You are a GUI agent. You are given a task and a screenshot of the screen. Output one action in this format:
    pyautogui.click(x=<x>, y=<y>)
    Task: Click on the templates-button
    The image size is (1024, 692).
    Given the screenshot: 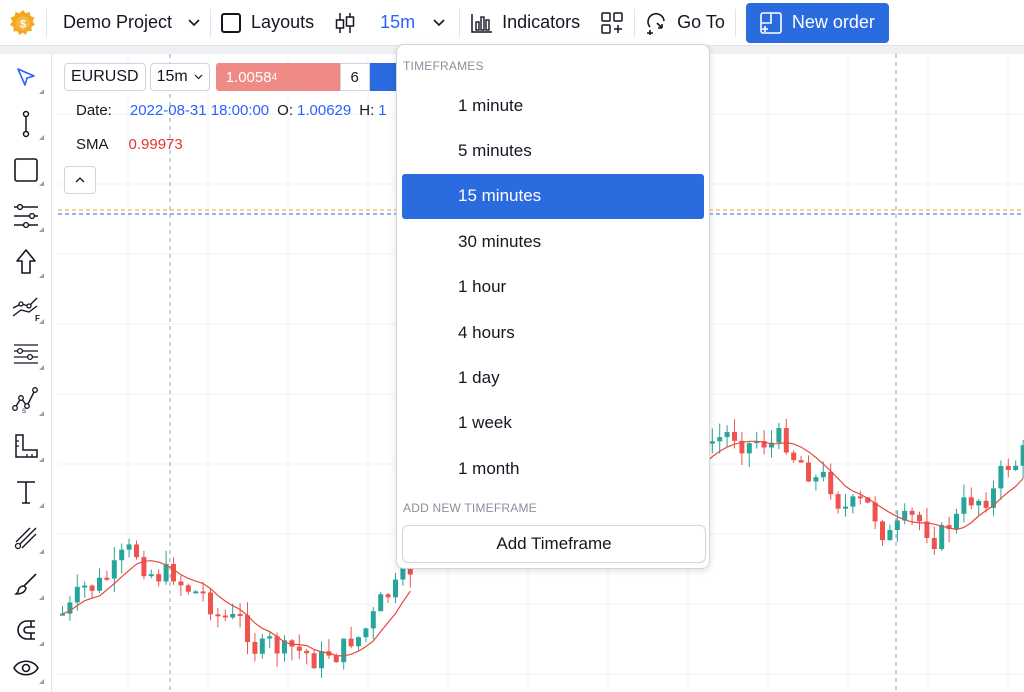 What is the action you would take?
    pyautogui.click(x=612, y=23)
    